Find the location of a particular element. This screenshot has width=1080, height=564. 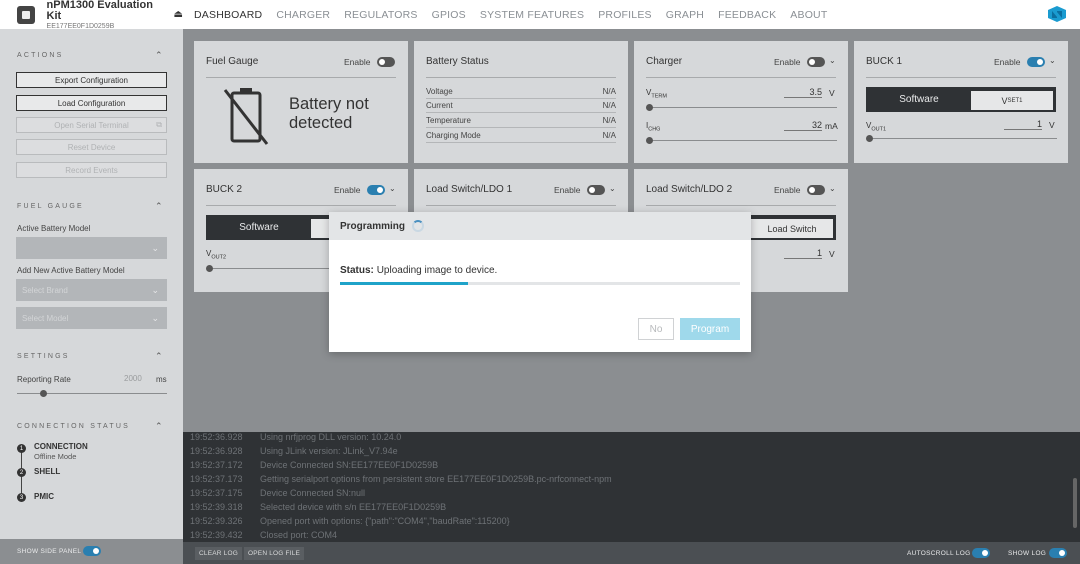

connection-step-title: CONNECTION is located at coordinates (61, 446).